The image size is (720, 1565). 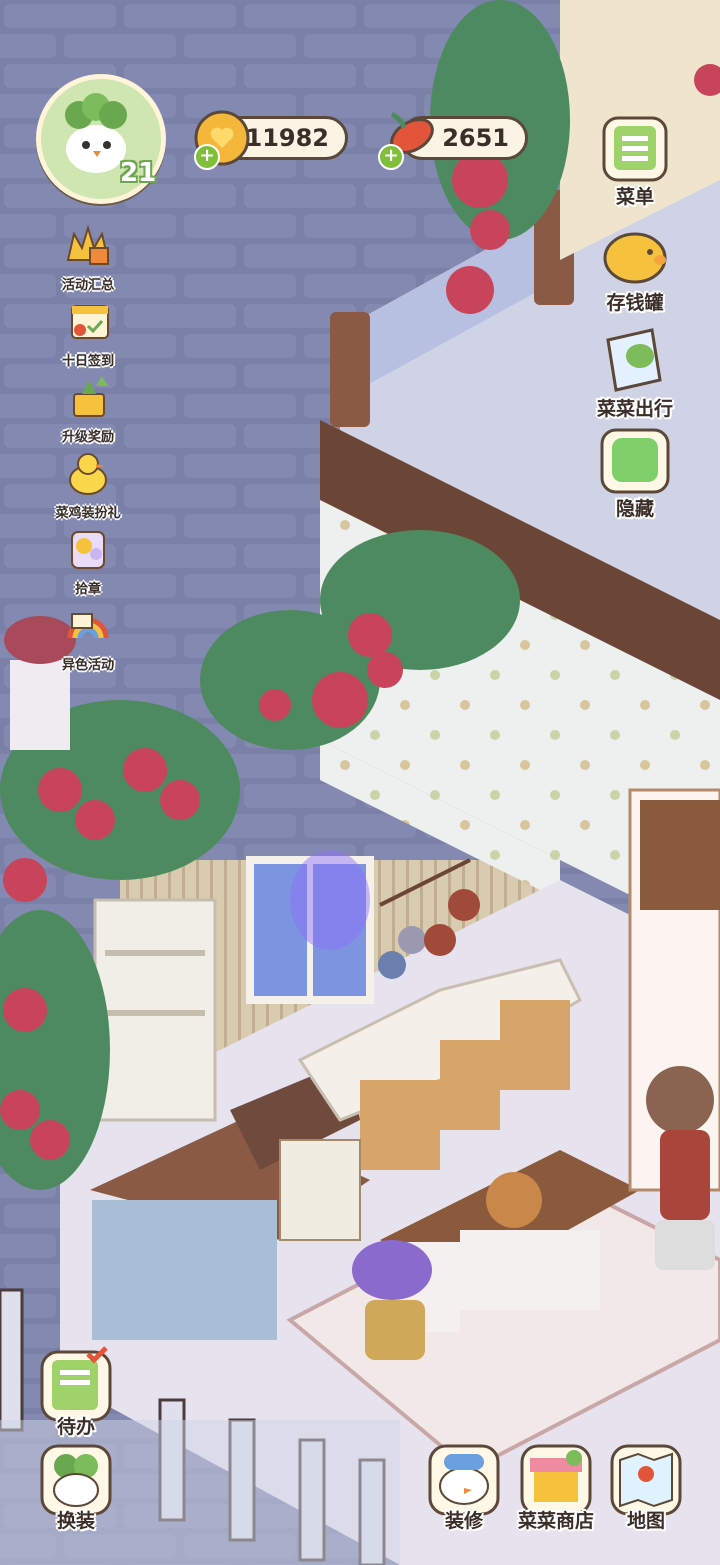 What do you see at coordinates (87, 589) in the screenshot?
I see `collect-badge-label: 拾章` at bounding box center [87, 589].